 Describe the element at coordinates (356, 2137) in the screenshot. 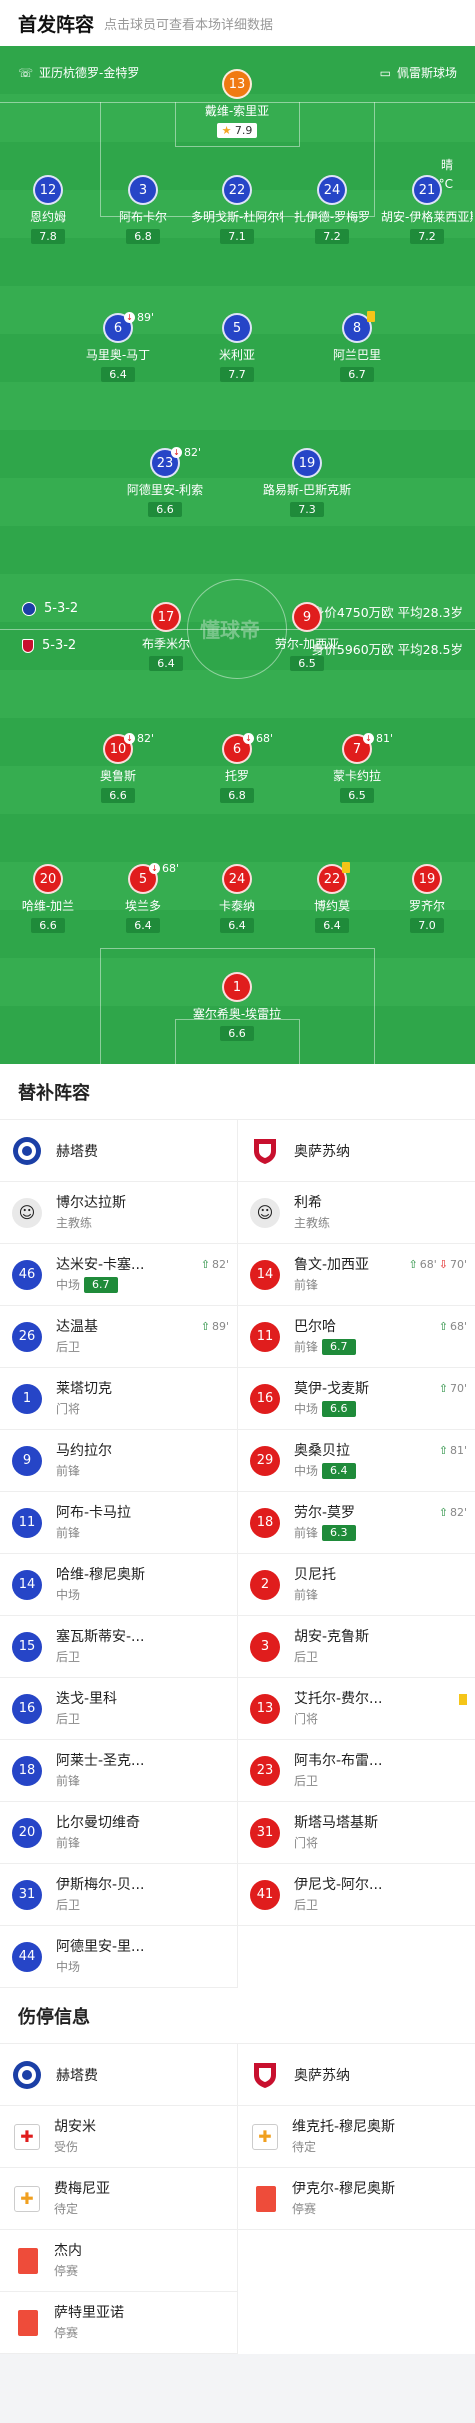

I see `injury-row: ✚ 维克托-穆尼奥斯 待定` at that location.